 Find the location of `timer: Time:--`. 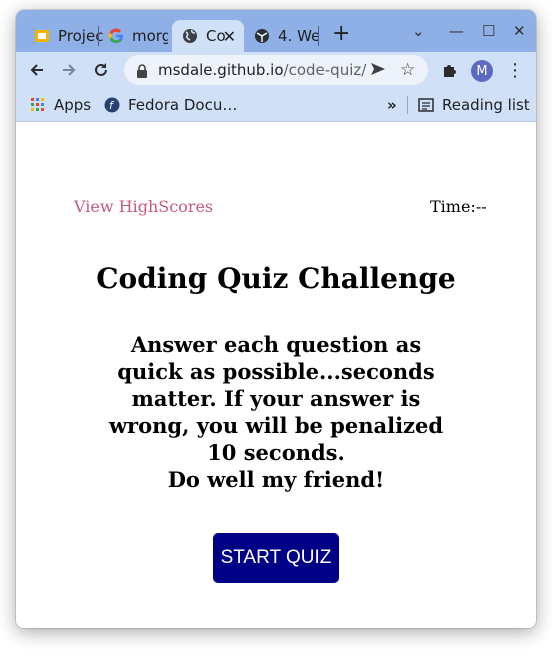

timer: Time:-- is located at coordinates (458, 206).